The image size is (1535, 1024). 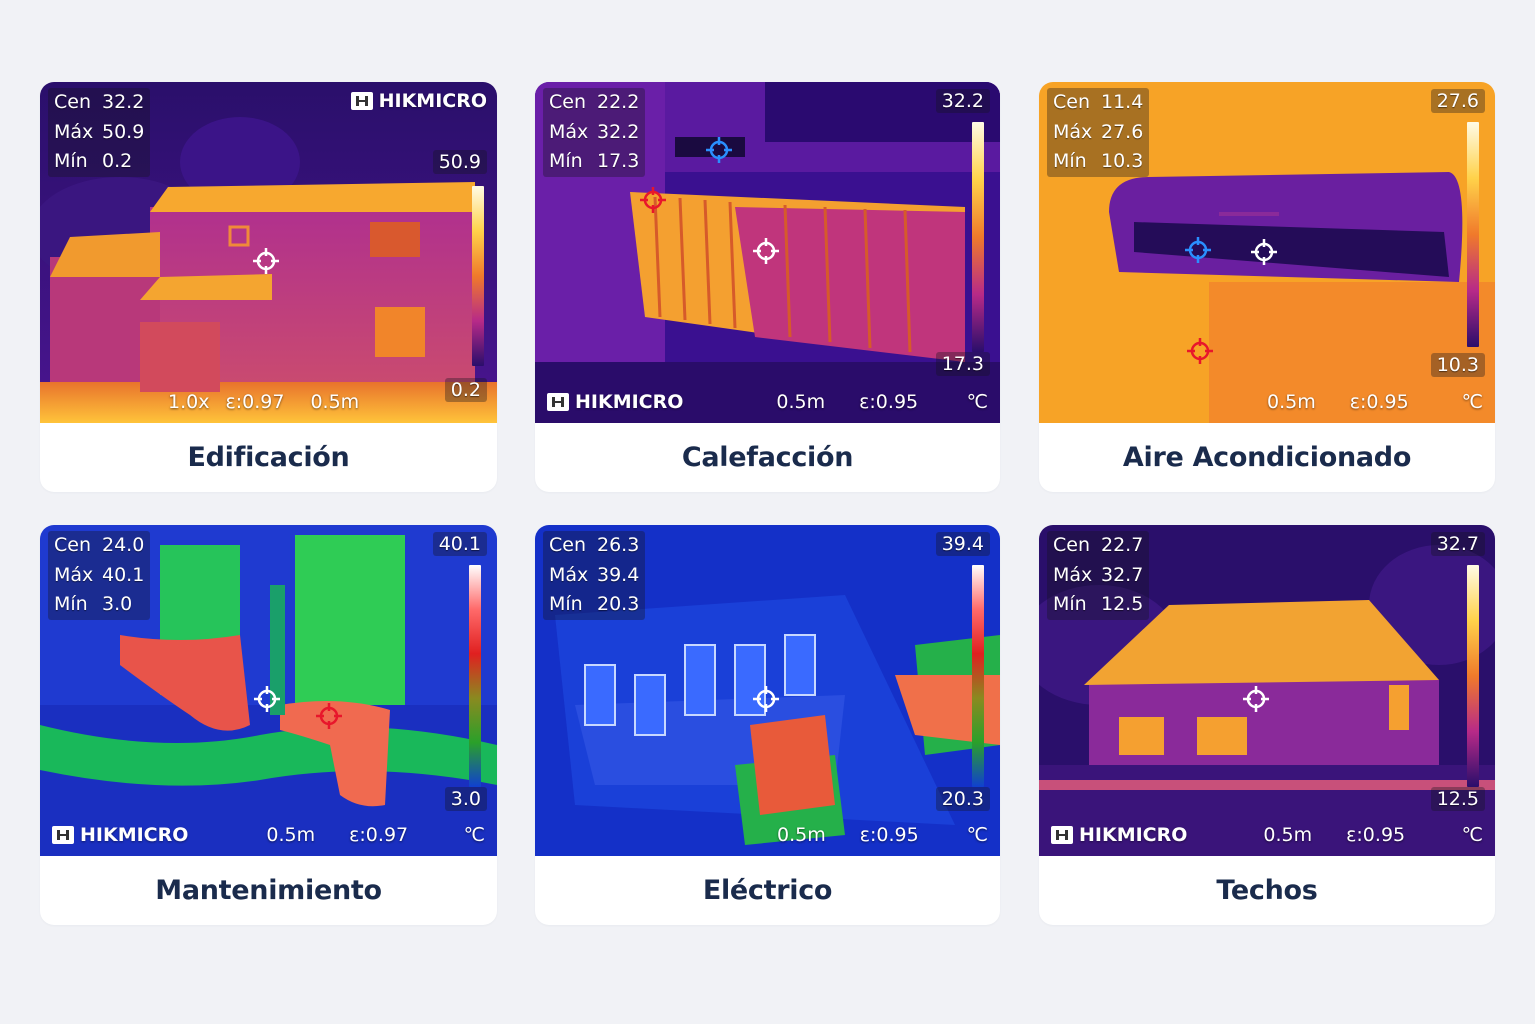 What do you see at coordinates (618, 102) in the screenshot?
I see `cen-value: 22.2` at bounding box center [618, 102].